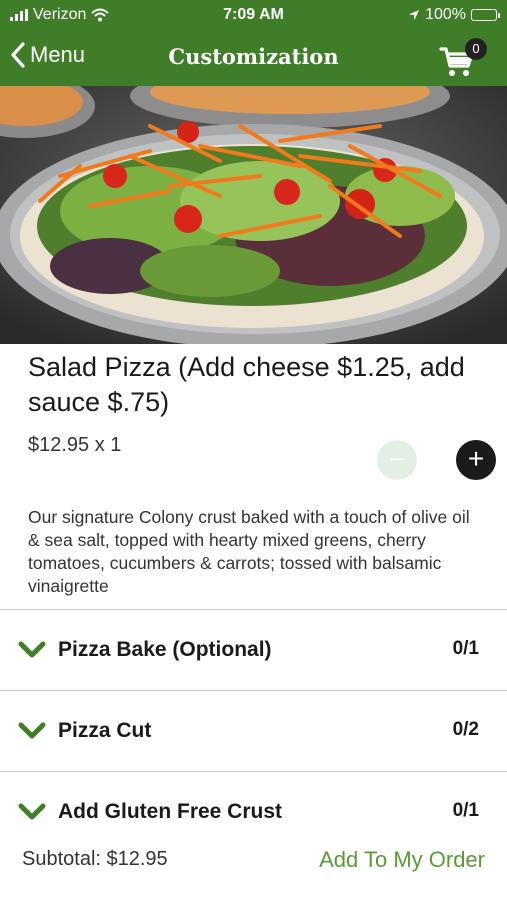  I want to click on cart-count-badge: 0, so click(476, 49).